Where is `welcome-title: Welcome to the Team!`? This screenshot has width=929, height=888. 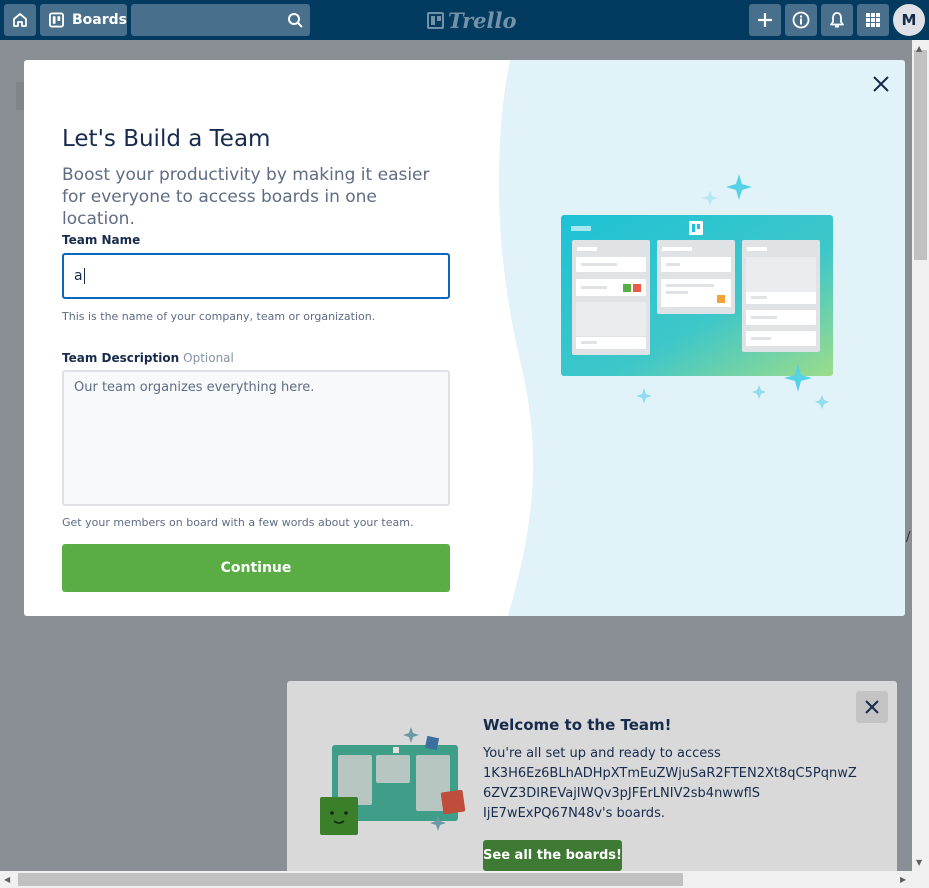 welcome-title: Welcome to the Team! is located at coordinates (577, 725).